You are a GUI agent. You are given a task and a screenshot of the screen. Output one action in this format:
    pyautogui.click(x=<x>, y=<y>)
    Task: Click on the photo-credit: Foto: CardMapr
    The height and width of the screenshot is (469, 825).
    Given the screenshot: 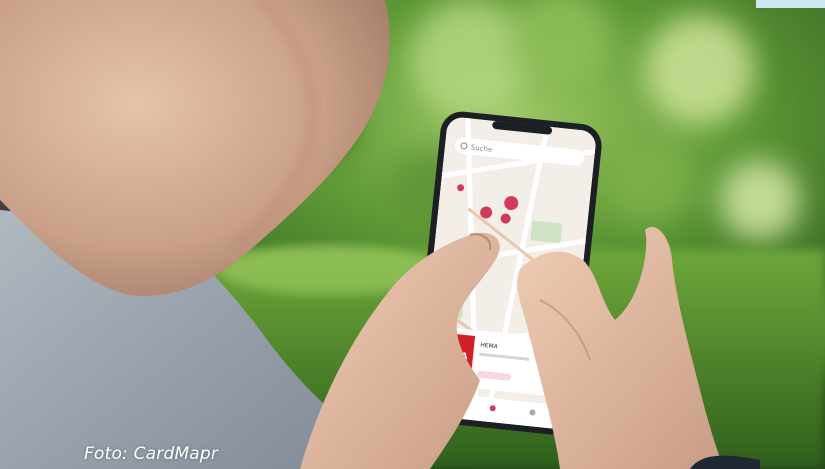 What is the action you would take?
    pyautogui.click(x=151, y=454)
    